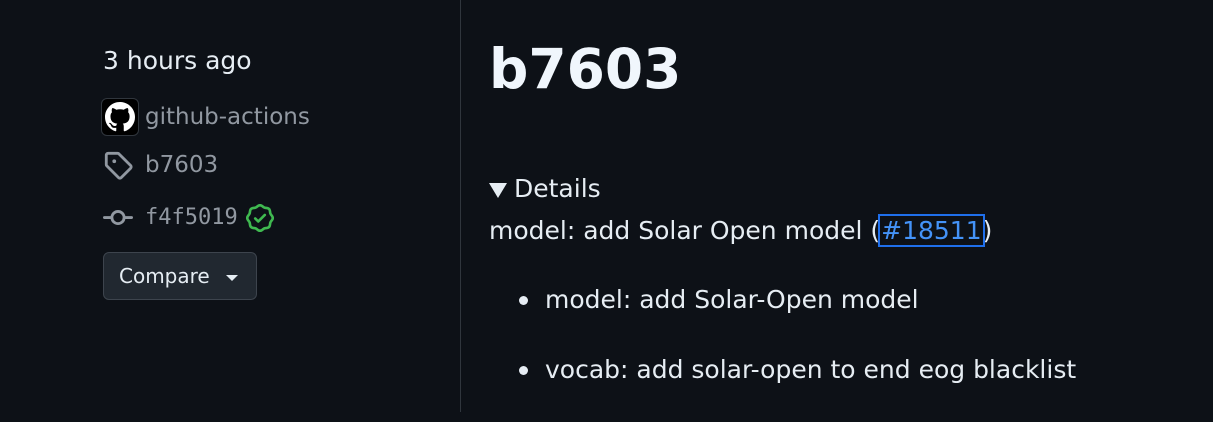 The width and height of the screenshot is (1213, 422). What do you see at coordinates (987, 230) in the screenshot?
I see `commit-message-suffix: )` at bounding box center [987, 230].